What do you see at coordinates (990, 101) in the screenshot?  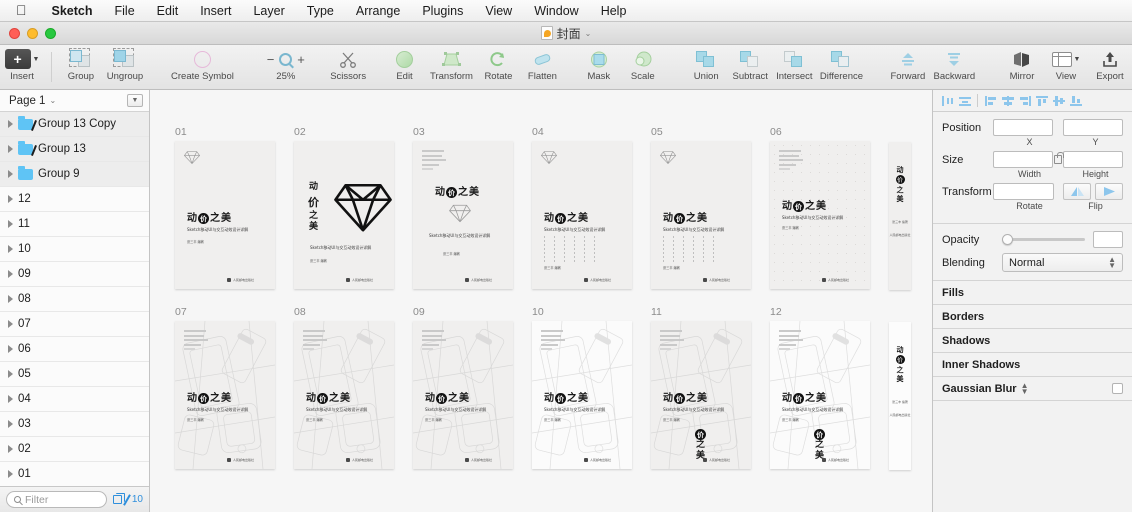 I see `distribute-left-icon` at bounding box center [990, 101].